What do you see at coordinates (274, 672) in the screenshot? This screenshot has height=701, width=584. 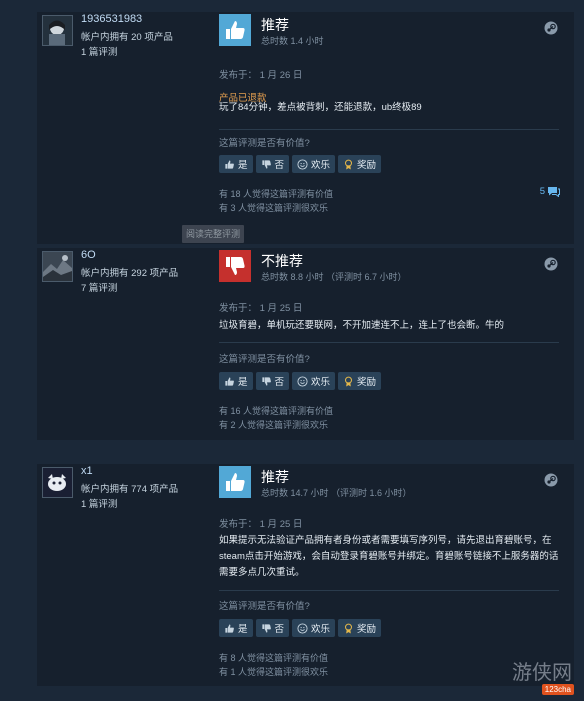 I see `funny-count: 有 1 人觉得这篇评测很欢乐` at bounding box center [274, 672].